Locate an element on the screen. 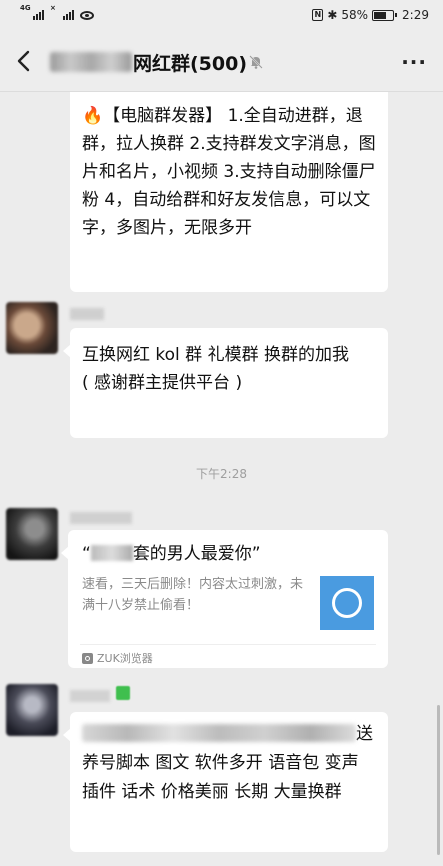 This screenshot has width=443, height=866. eye-comfort-icon is located at coordinates (87, 15).